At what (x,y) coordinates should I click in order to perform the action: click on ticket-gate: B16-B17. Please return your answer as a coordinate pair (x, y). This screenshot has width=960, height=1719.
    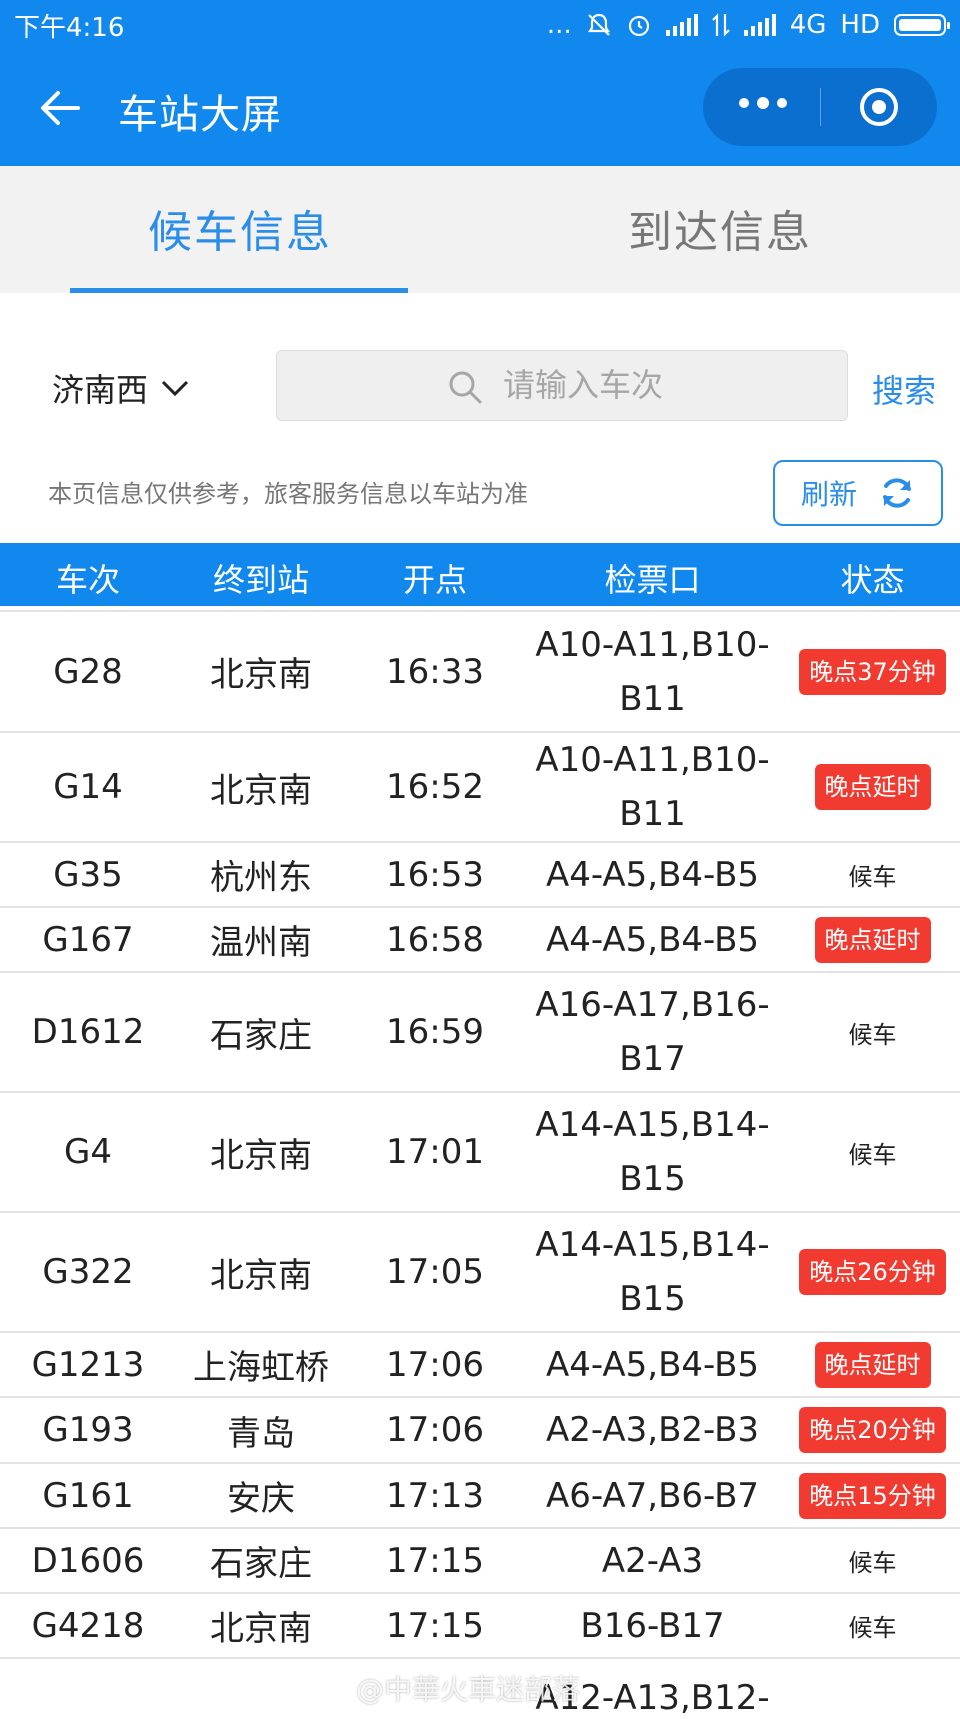
    Looking at the image, I should click on (652, 1625).